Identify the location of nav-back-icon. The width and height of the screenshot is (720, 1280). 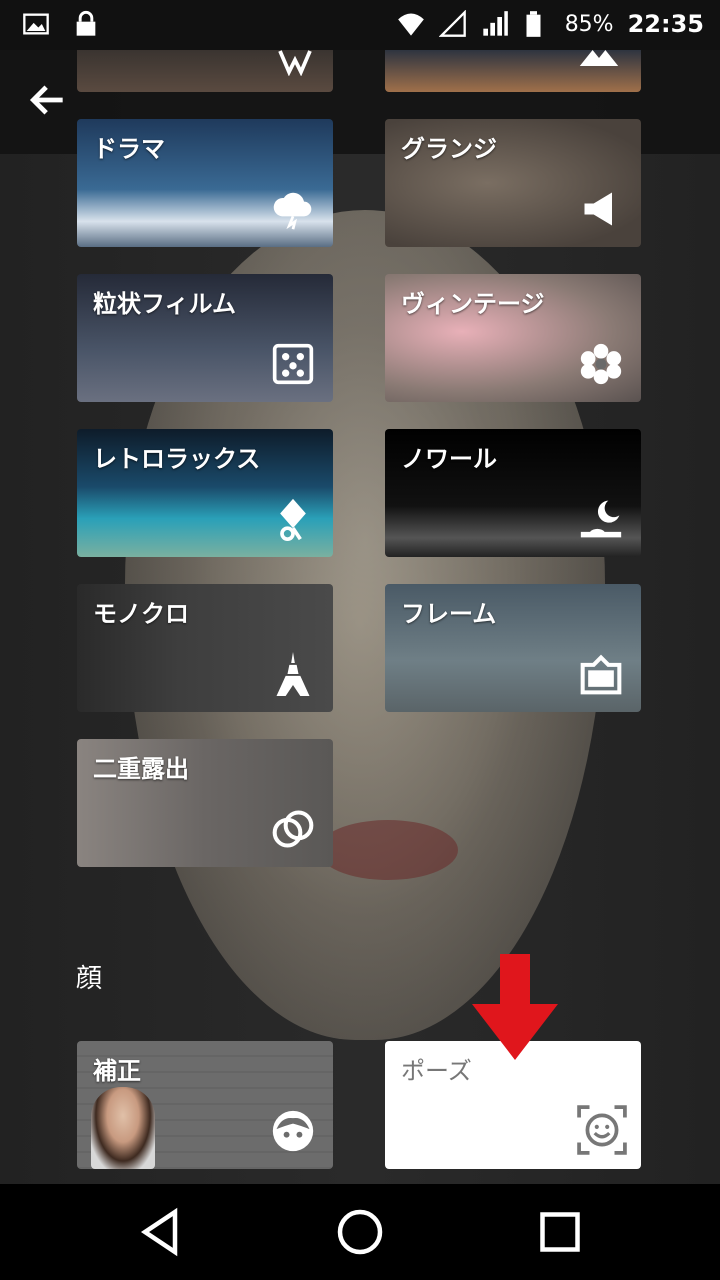
(160, 1232).